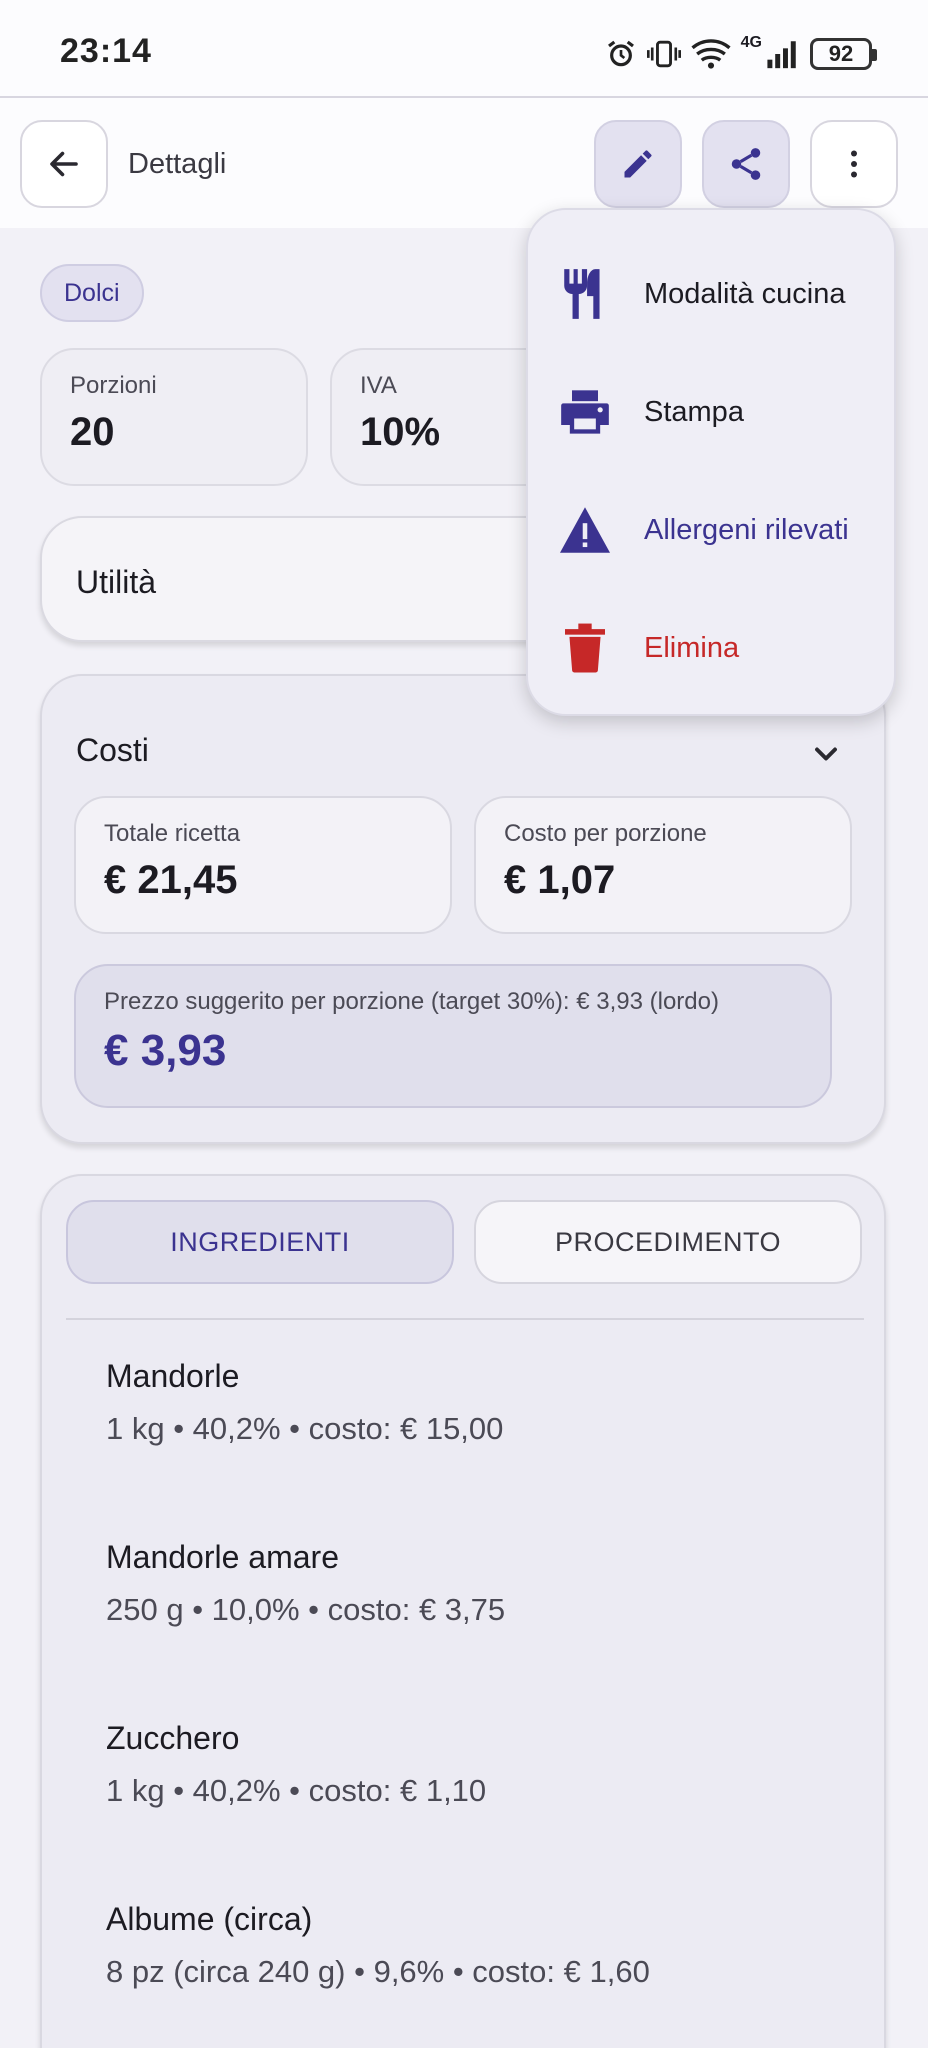 This screenshot has width=928, height=2048. I want to click on more-options-button, so click(854, 164).